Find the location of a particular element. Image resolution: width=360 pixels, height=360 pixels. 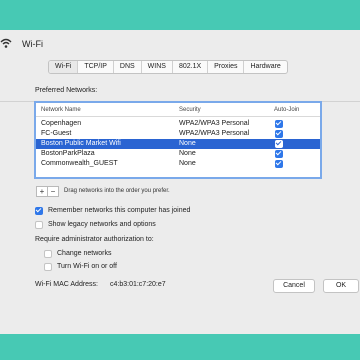

tab-hardware: Hardware is located at coordinates (265, 67).